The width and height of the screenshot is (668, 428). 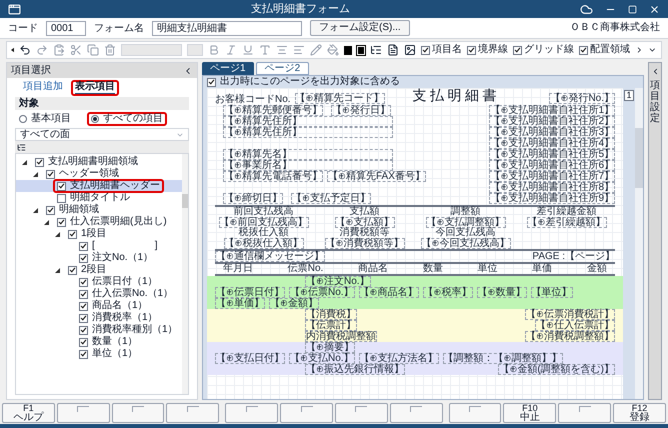 I want to click on layout-icon, so click(x=376, y=50).